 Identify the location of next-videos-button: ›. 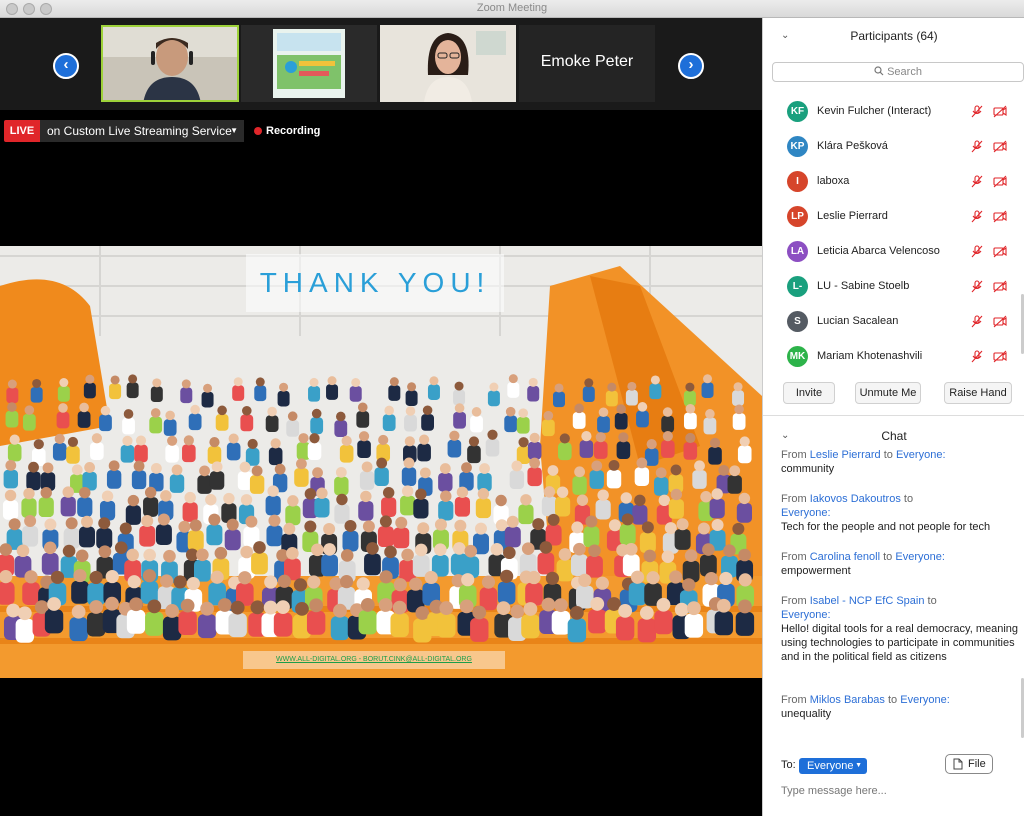
(691, 66).